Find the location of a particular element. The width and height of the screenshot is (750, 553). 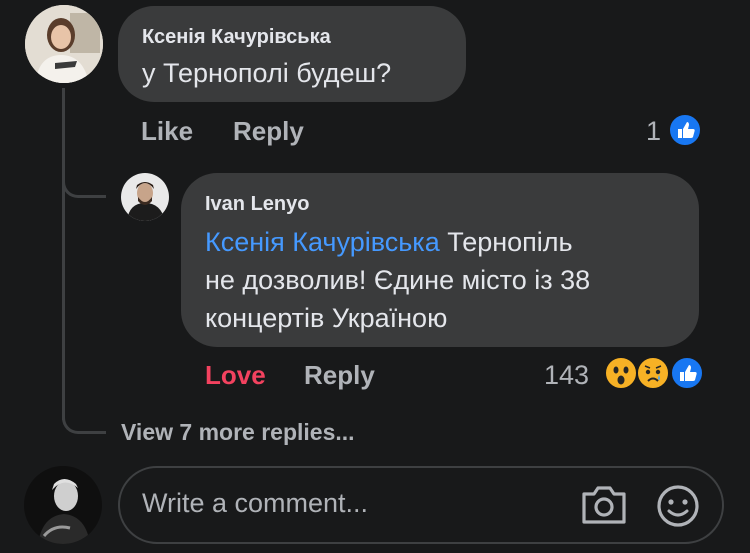

wow-icon is located at coordinates (621, 373).